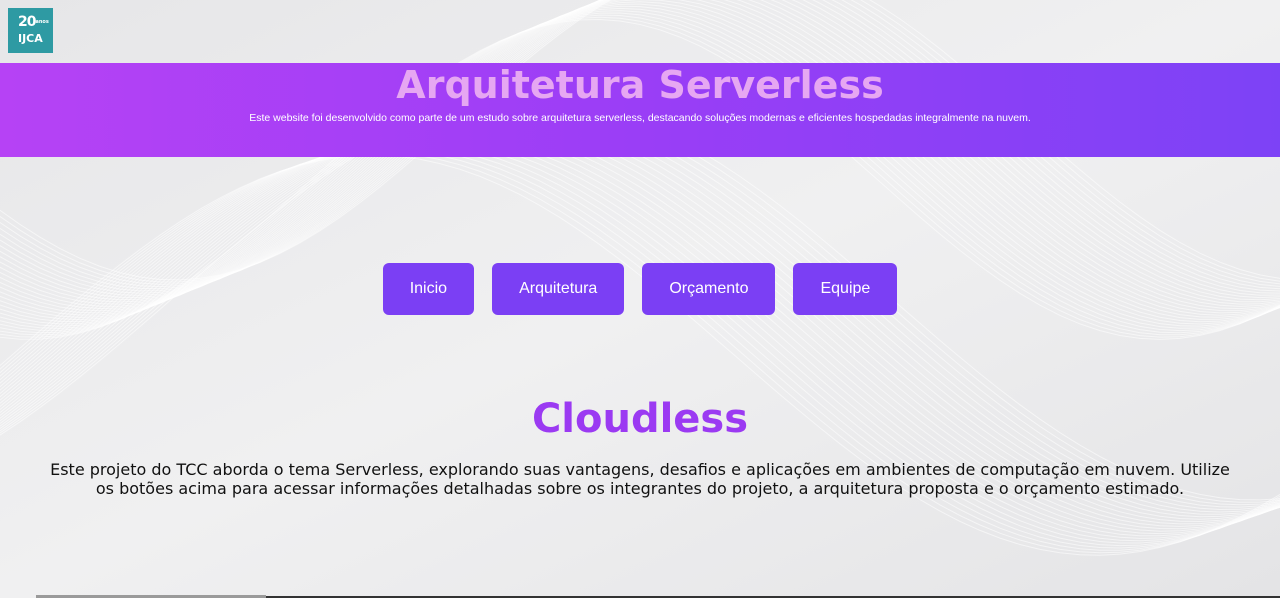  What do you see at coordinates (640, 85) in the screenshot?
I see `page-title: Arquitetura Serverless` at bounding box center [640, 85].